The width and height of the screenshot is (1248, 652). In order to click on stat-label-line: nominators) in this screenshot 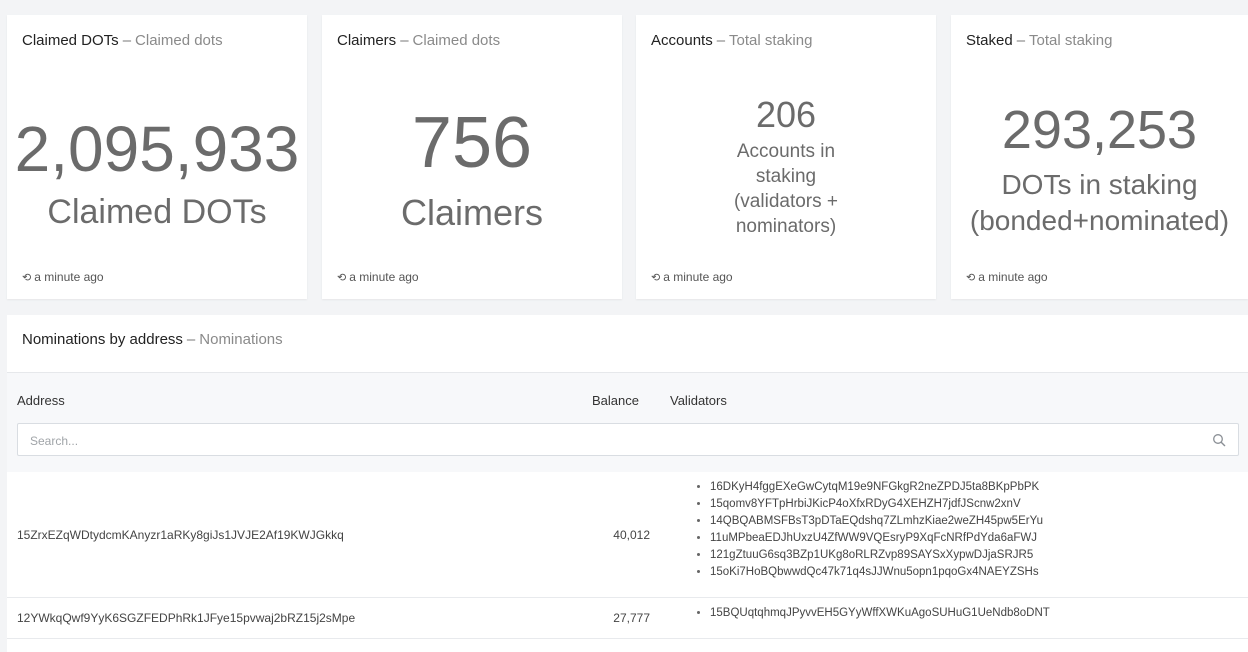, I will do `click(786, 226)`.